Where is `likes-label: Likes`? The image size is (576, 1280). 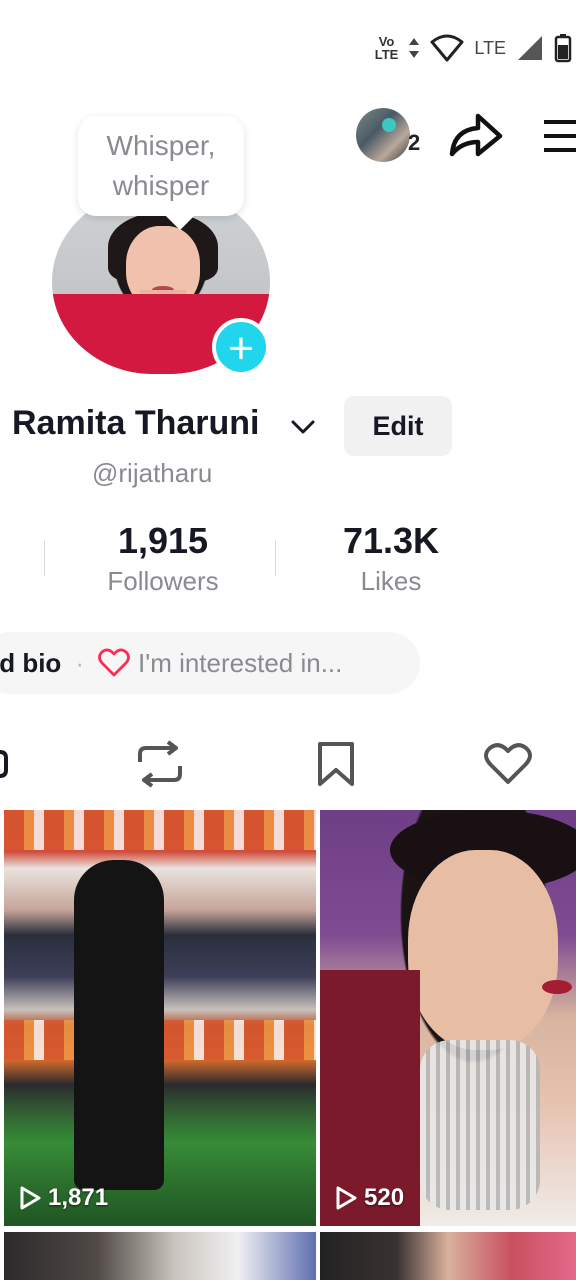
likes-label: Likes is located at coordinates (391, 581).